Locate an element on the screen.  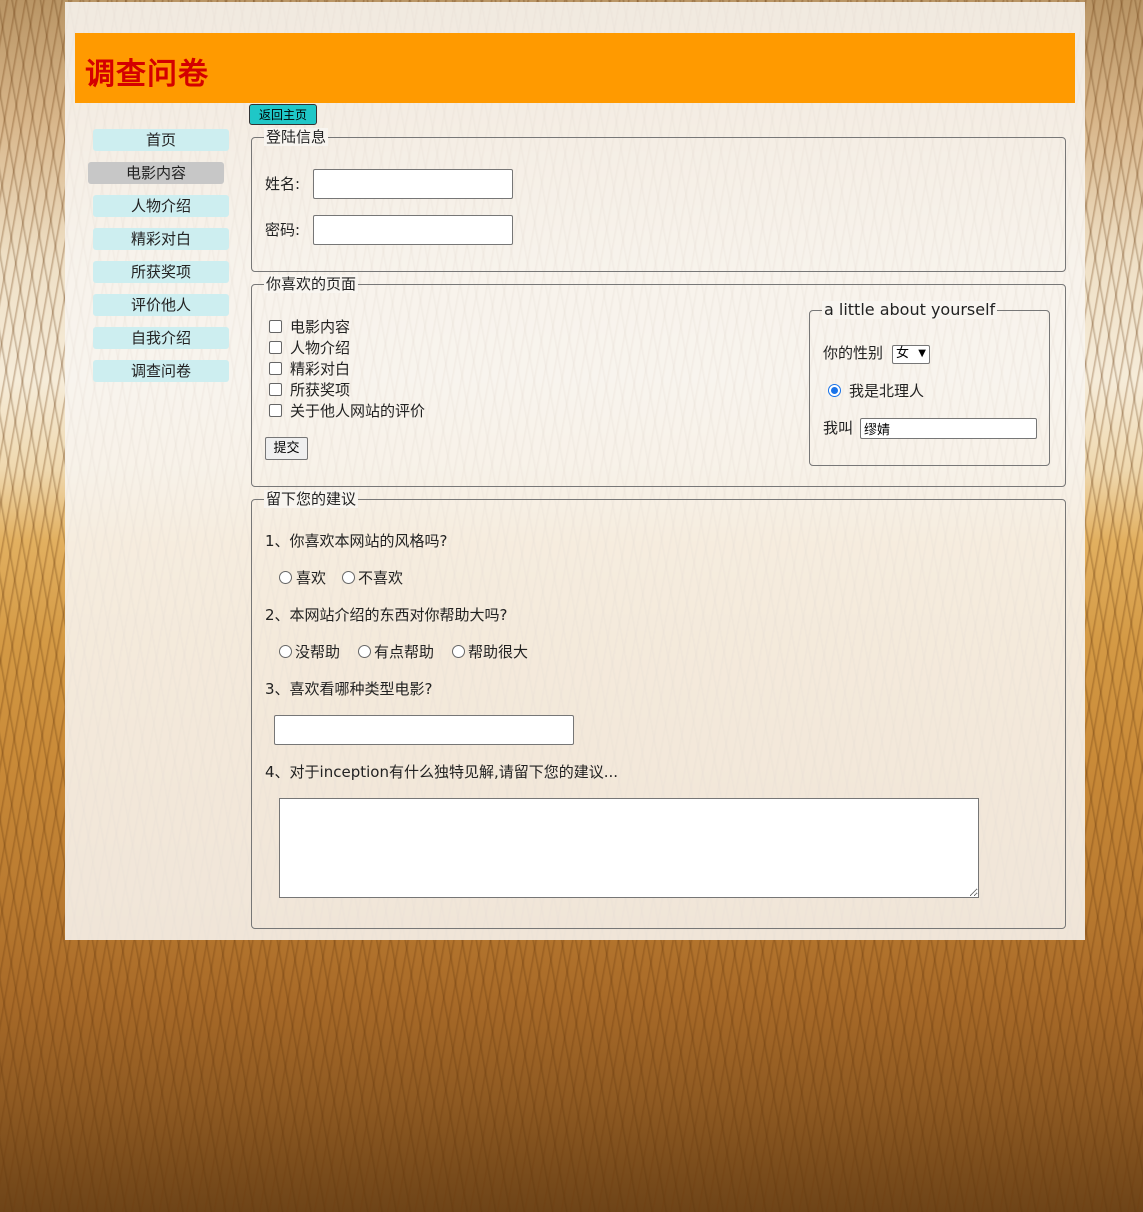
nav-item-dialogues: 精彩对白 is located at coordinates (161, 239).